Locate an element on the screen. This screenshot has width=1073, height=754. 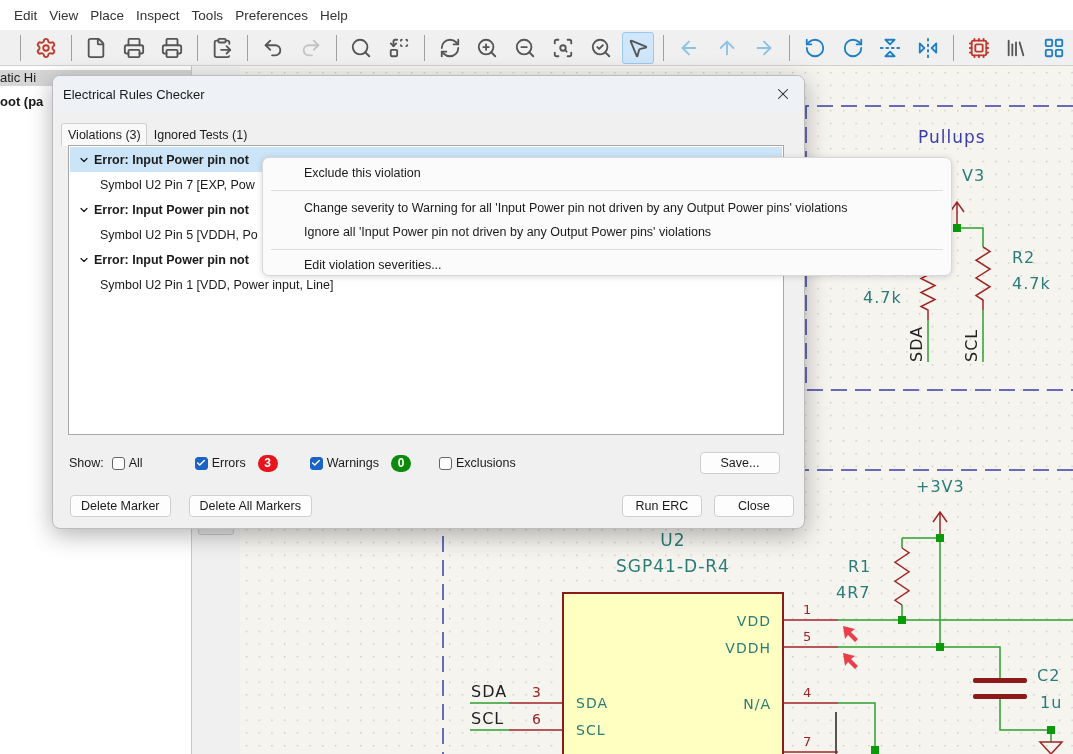
pin-number: 4 is located at coordinates (808, 692).